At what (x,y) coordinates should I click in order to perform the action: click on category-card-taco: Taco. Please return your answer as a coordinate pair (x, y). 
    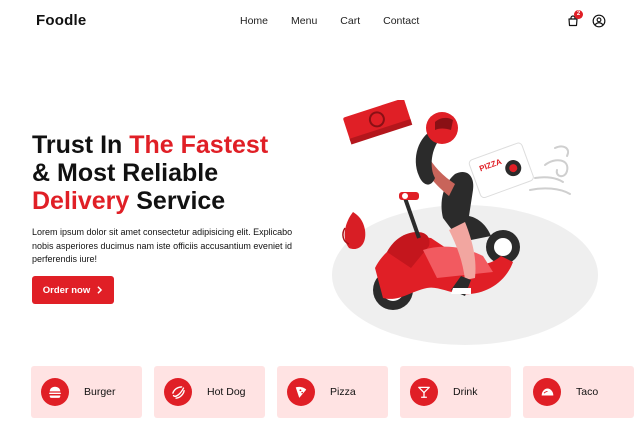
    Looking at the image, I should click on (578, 392).